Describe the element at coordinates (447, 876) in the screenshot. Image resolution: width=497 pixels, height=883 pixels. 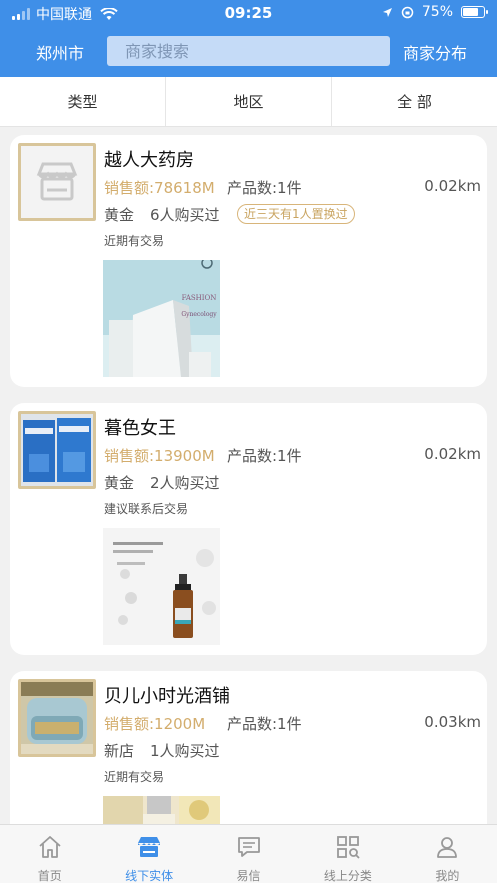
I see `tab-profile-label: 我的` at that location.